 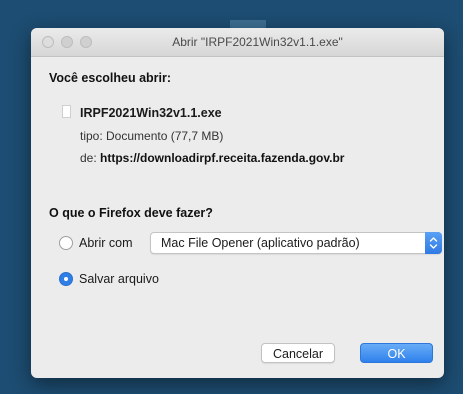 I want to click on title-bar: Abrir "IRPF2021Win32v1.1.exe", so click(x=237, y=42).